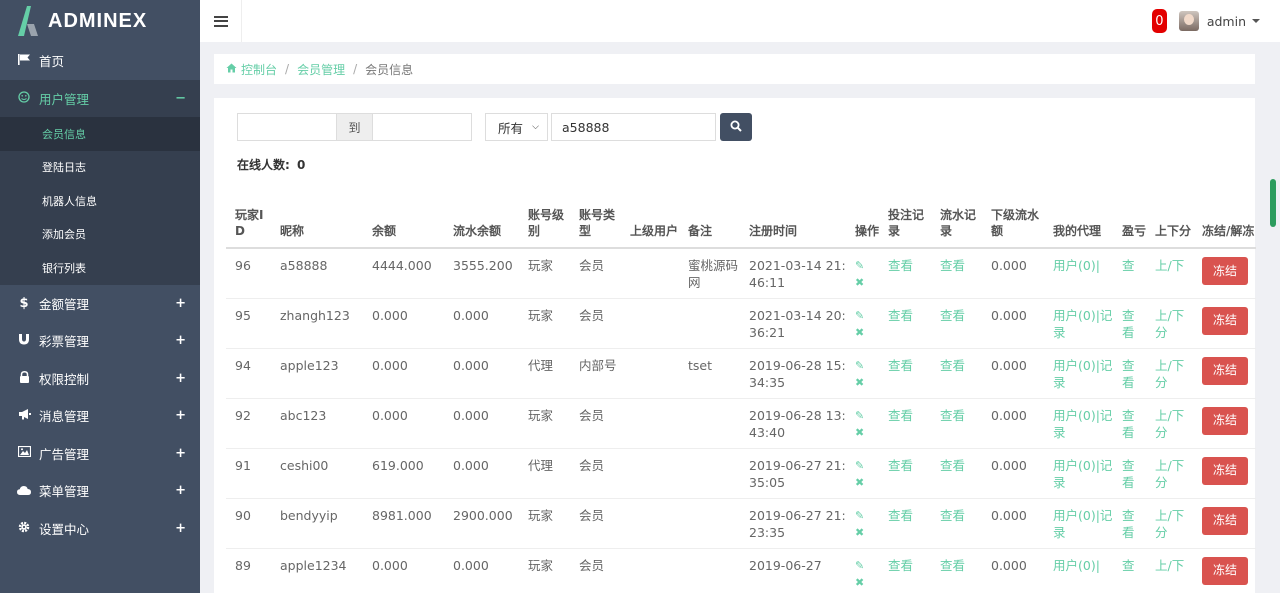 The height and width of the screenshot is (593, 1280). What do you see at coordinates (248, 423) in the screenshot?
I see `cell-id: 92` at bounding box center [248, 423].